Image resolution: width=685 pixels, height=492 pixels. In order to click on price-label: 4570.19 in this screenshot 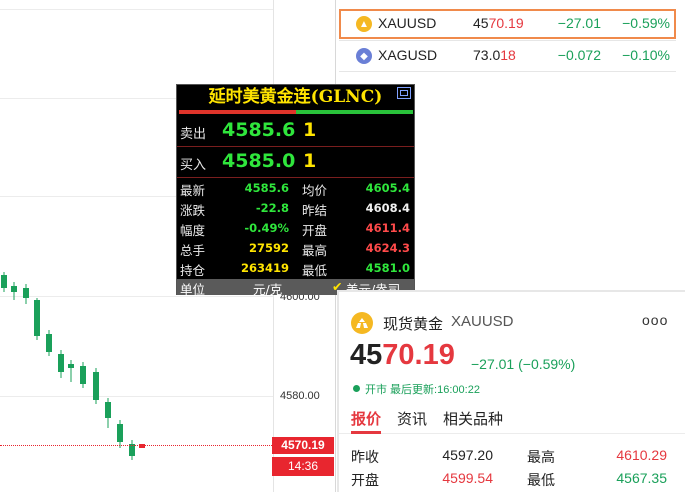, I will do `click(498, 23)`.